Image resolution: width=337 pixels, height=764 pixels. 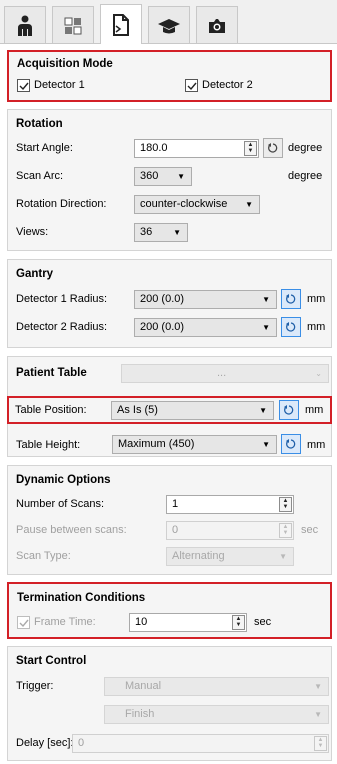 I want to click on start-angle-spinner: ▲ ▼, so click(x=250, y=148).